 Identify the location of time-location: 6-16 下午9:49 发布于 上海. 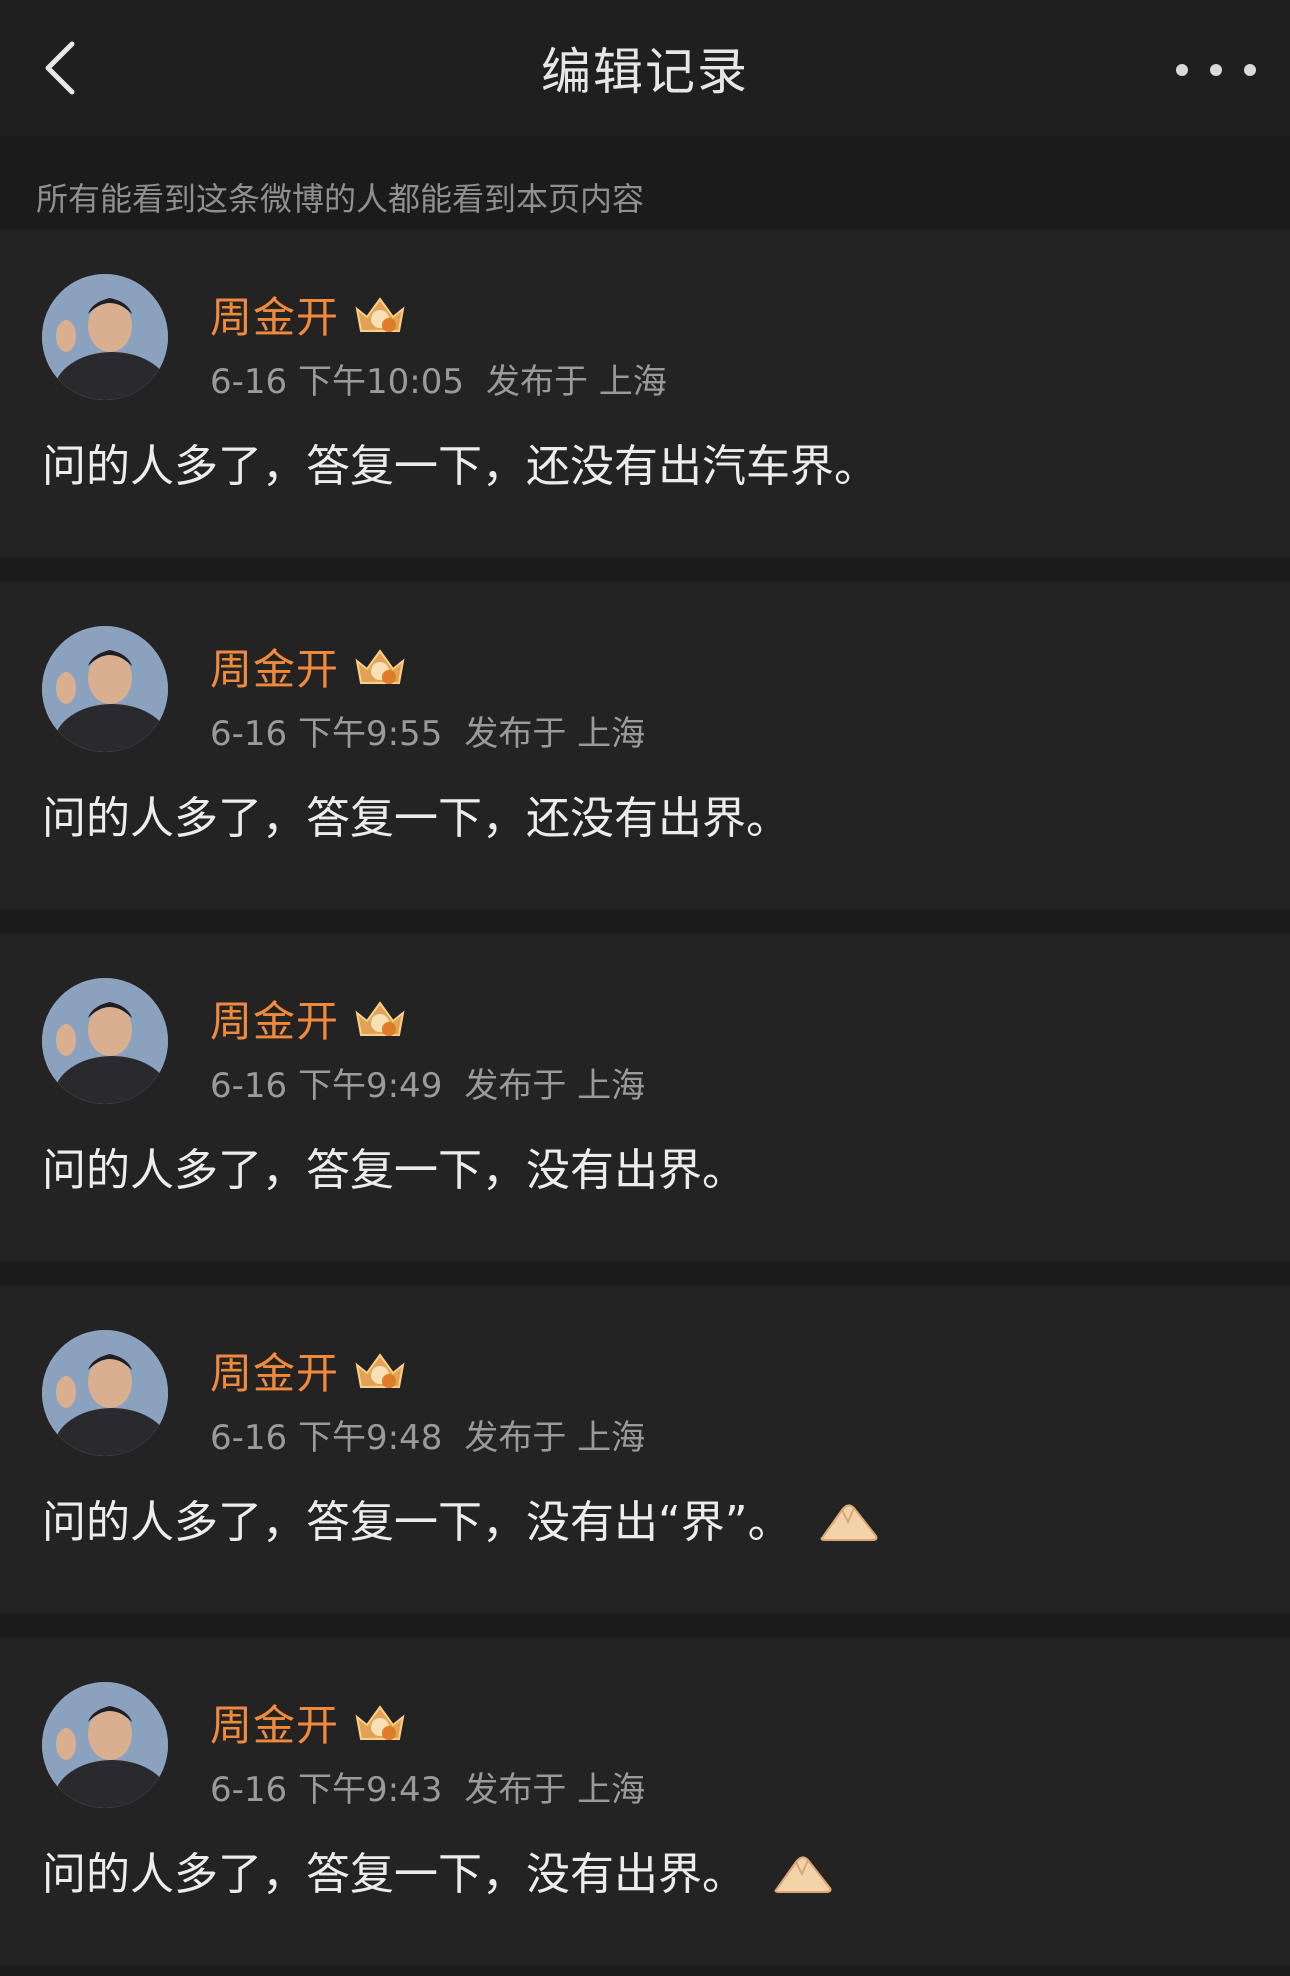
(427, 1082).